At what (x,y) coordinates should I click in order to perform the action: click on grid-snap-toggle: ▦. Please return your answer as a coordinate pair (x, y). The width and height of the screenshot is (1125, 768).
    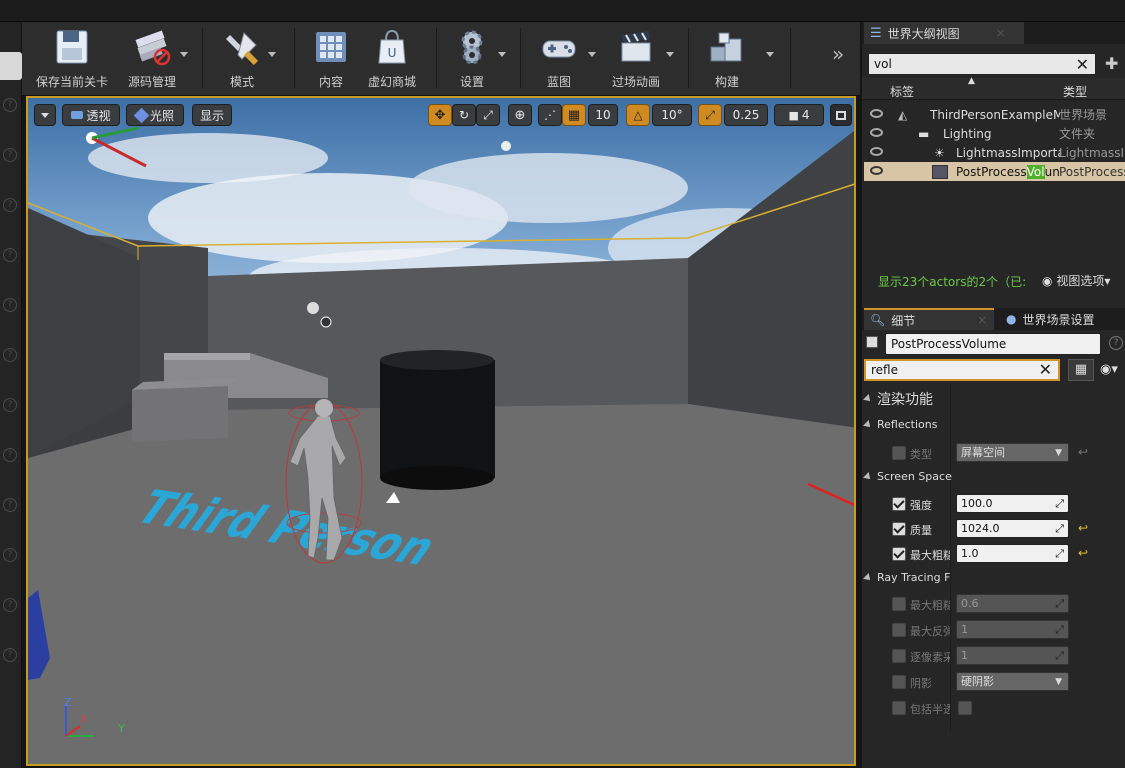
    Looking at the image, I should click on (574, 115).